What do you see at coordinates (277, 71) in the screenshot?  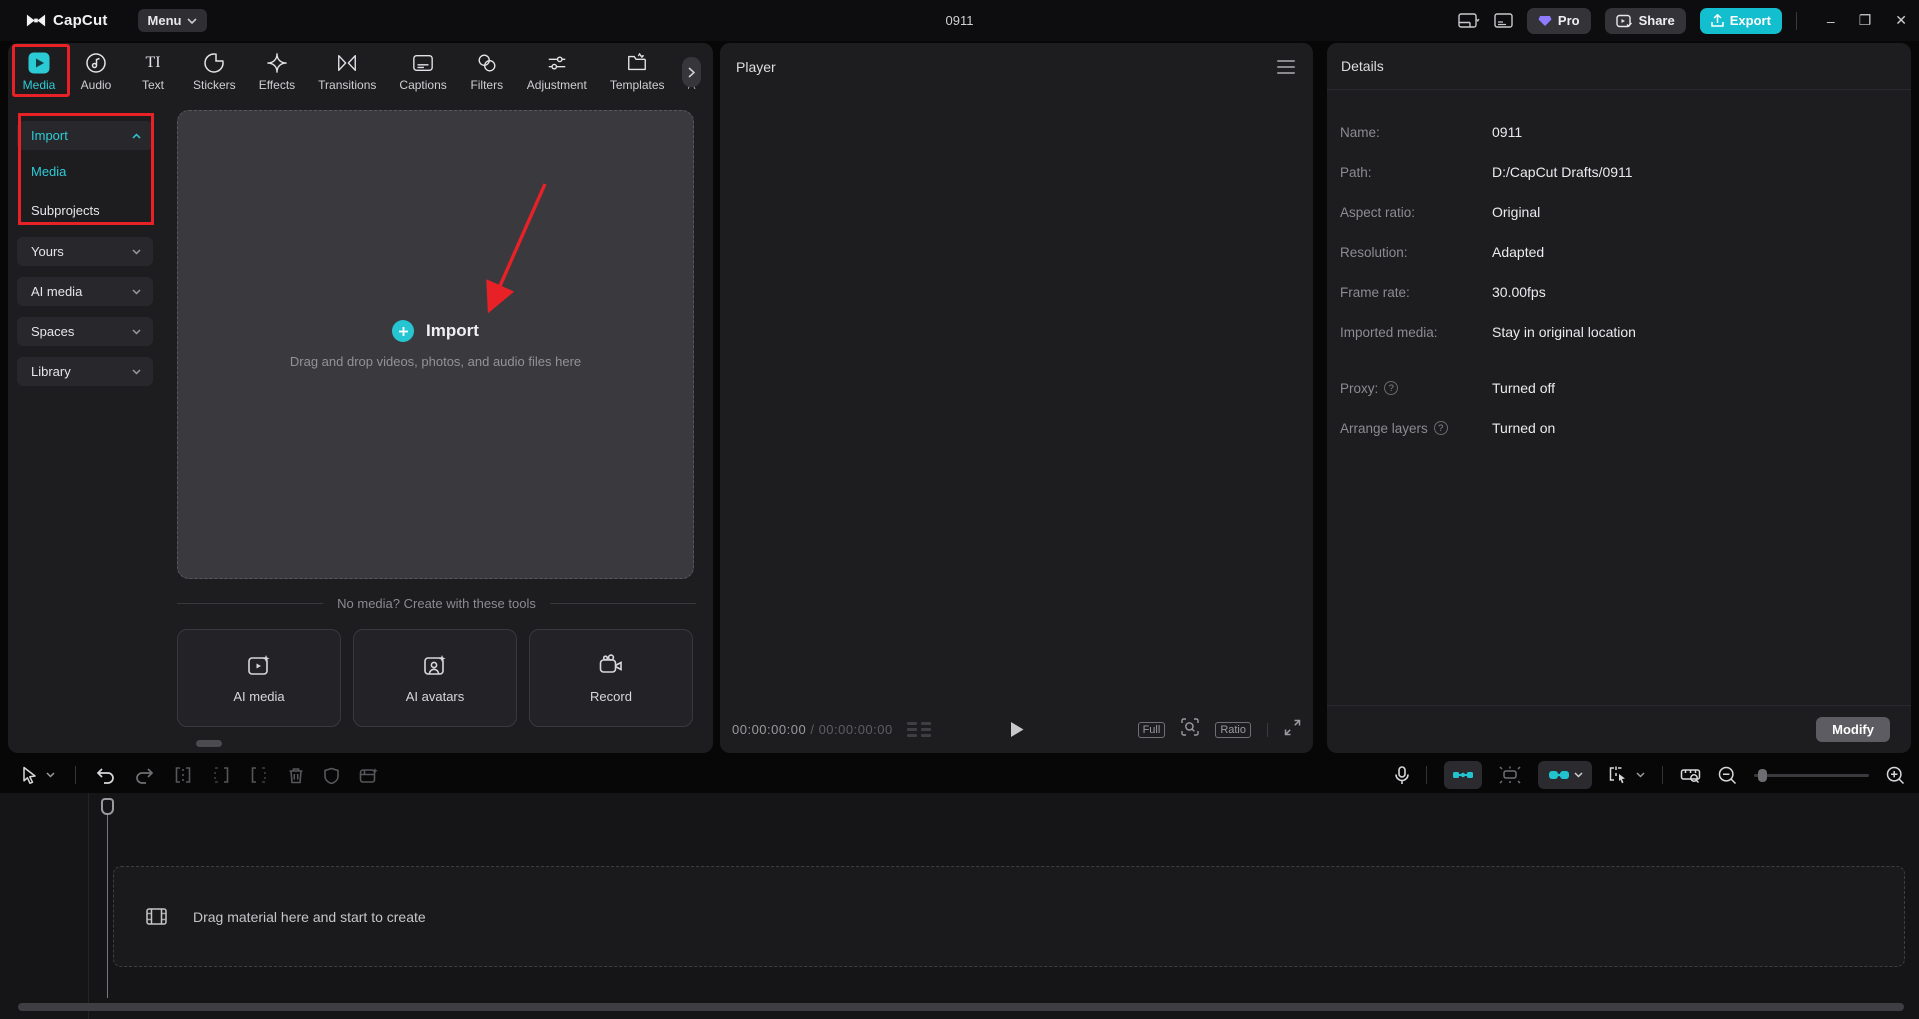 I see `tab-effects: Effects` at bounding box center [277, 71].